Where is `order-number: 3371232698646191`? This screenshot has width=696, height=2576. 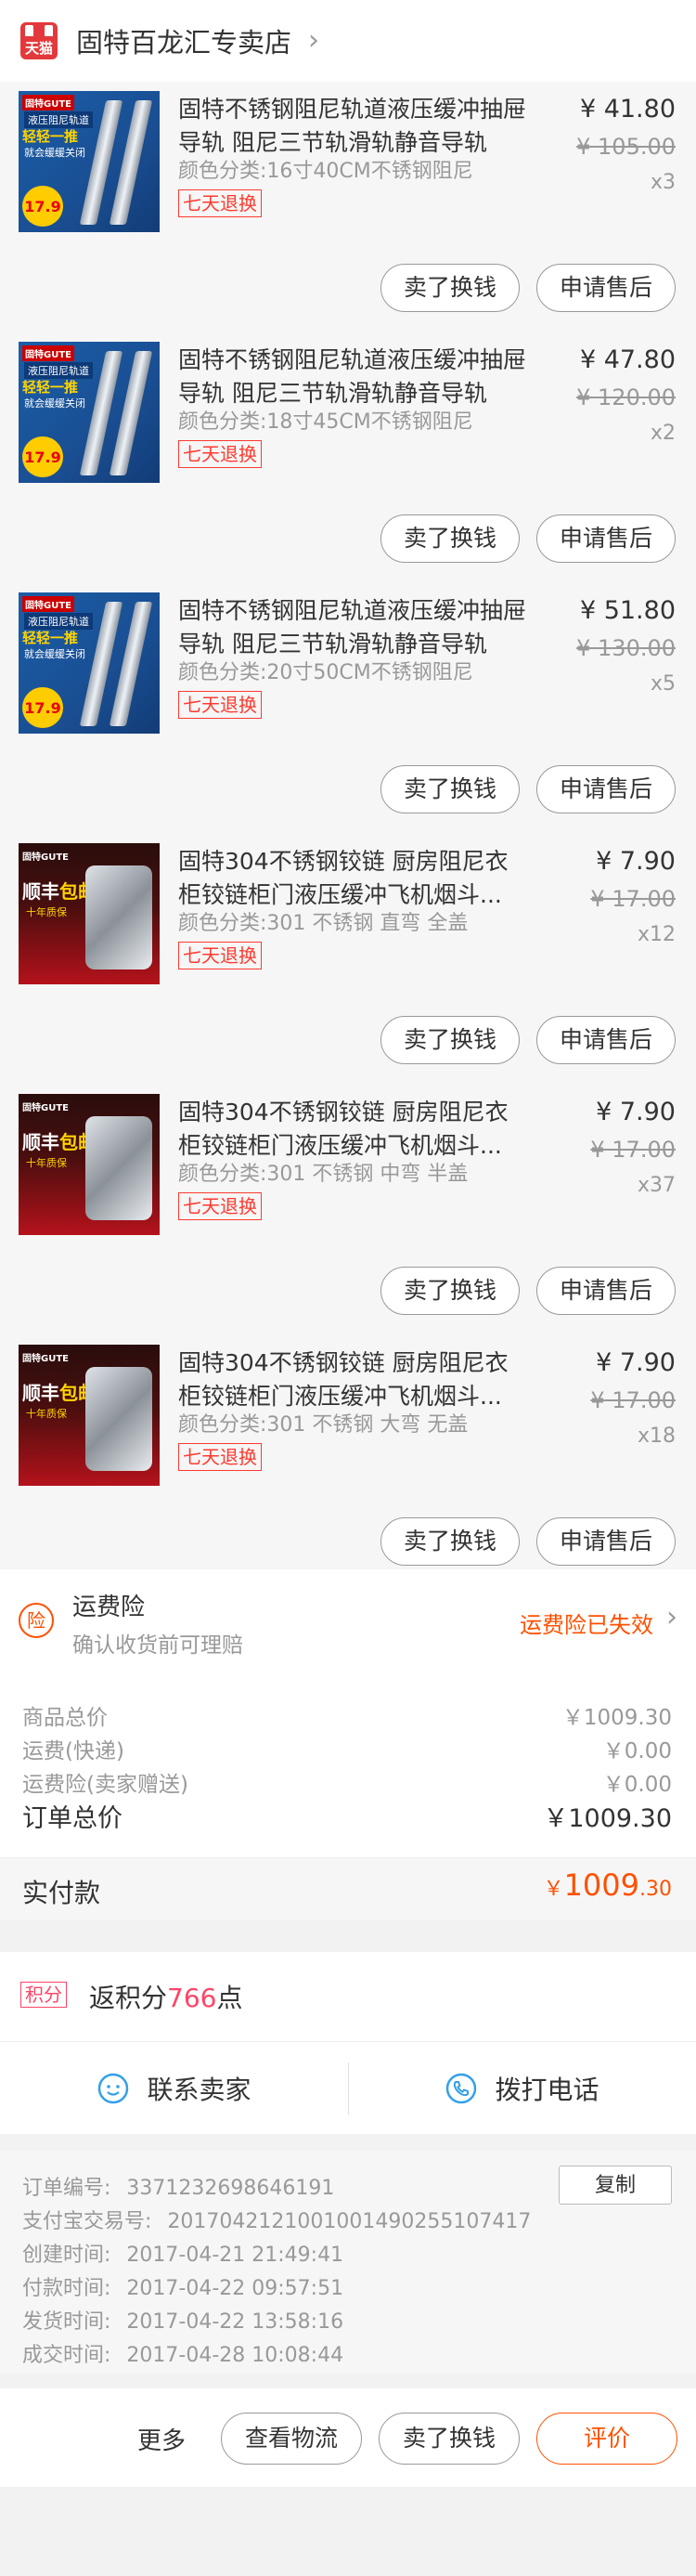
order-number: 3371232698646191 is located at coordinates (231, 2189).